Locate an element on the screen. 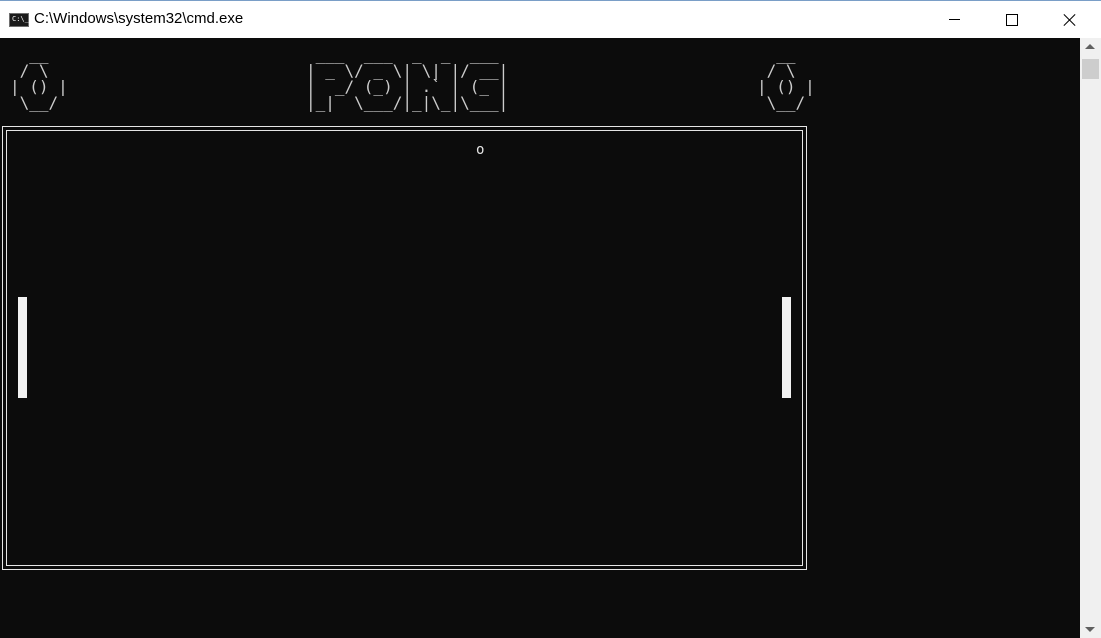 The image size is (1101, 638). left-paddle is located at coordinates (22, 347).